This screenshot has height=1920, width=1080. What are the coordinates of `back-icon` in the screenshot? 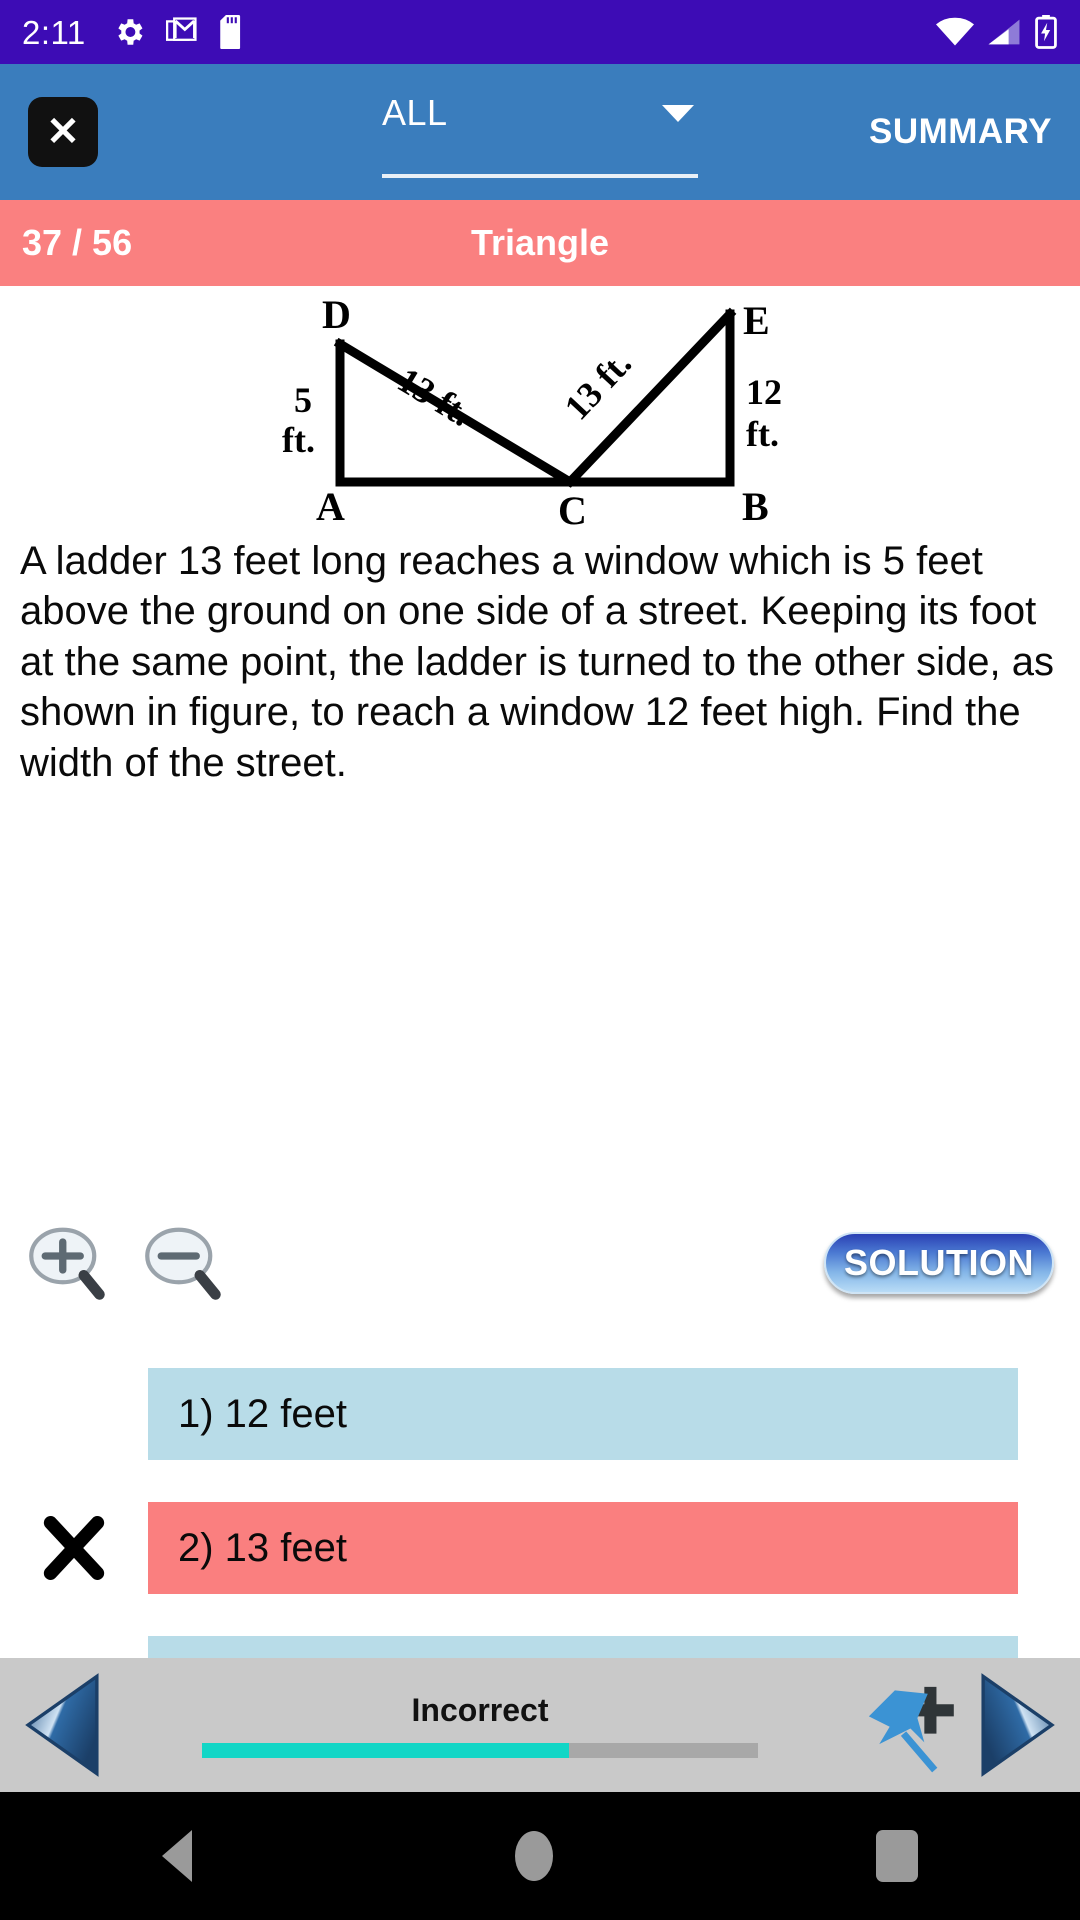 It's located at (176, 1856).